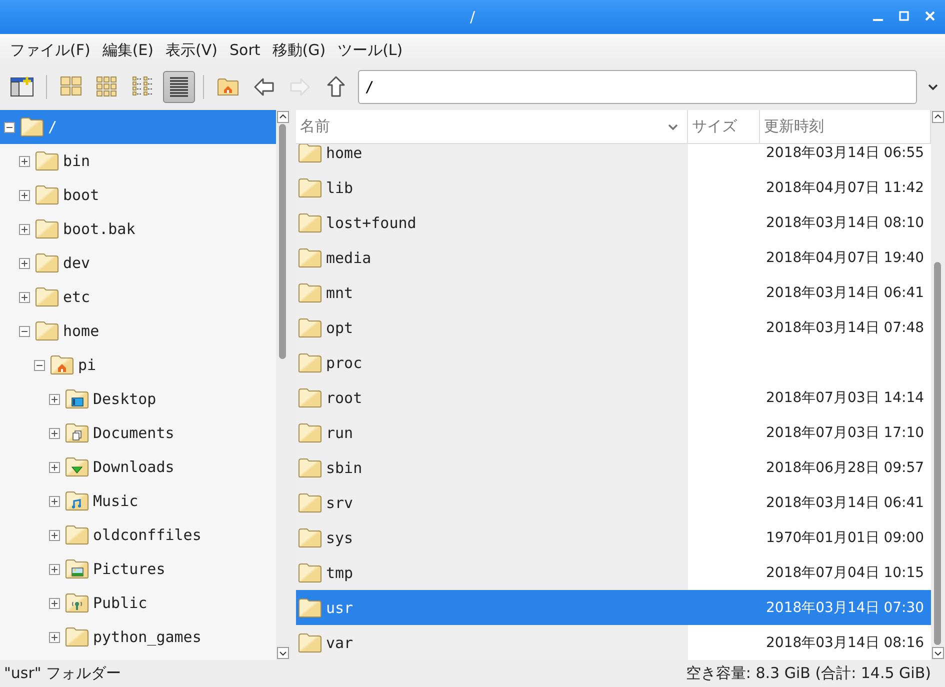 This screenshot has width=945, height=687. I want to click on modified-time: 2018年07月03日 14:14, so click(845, 398).